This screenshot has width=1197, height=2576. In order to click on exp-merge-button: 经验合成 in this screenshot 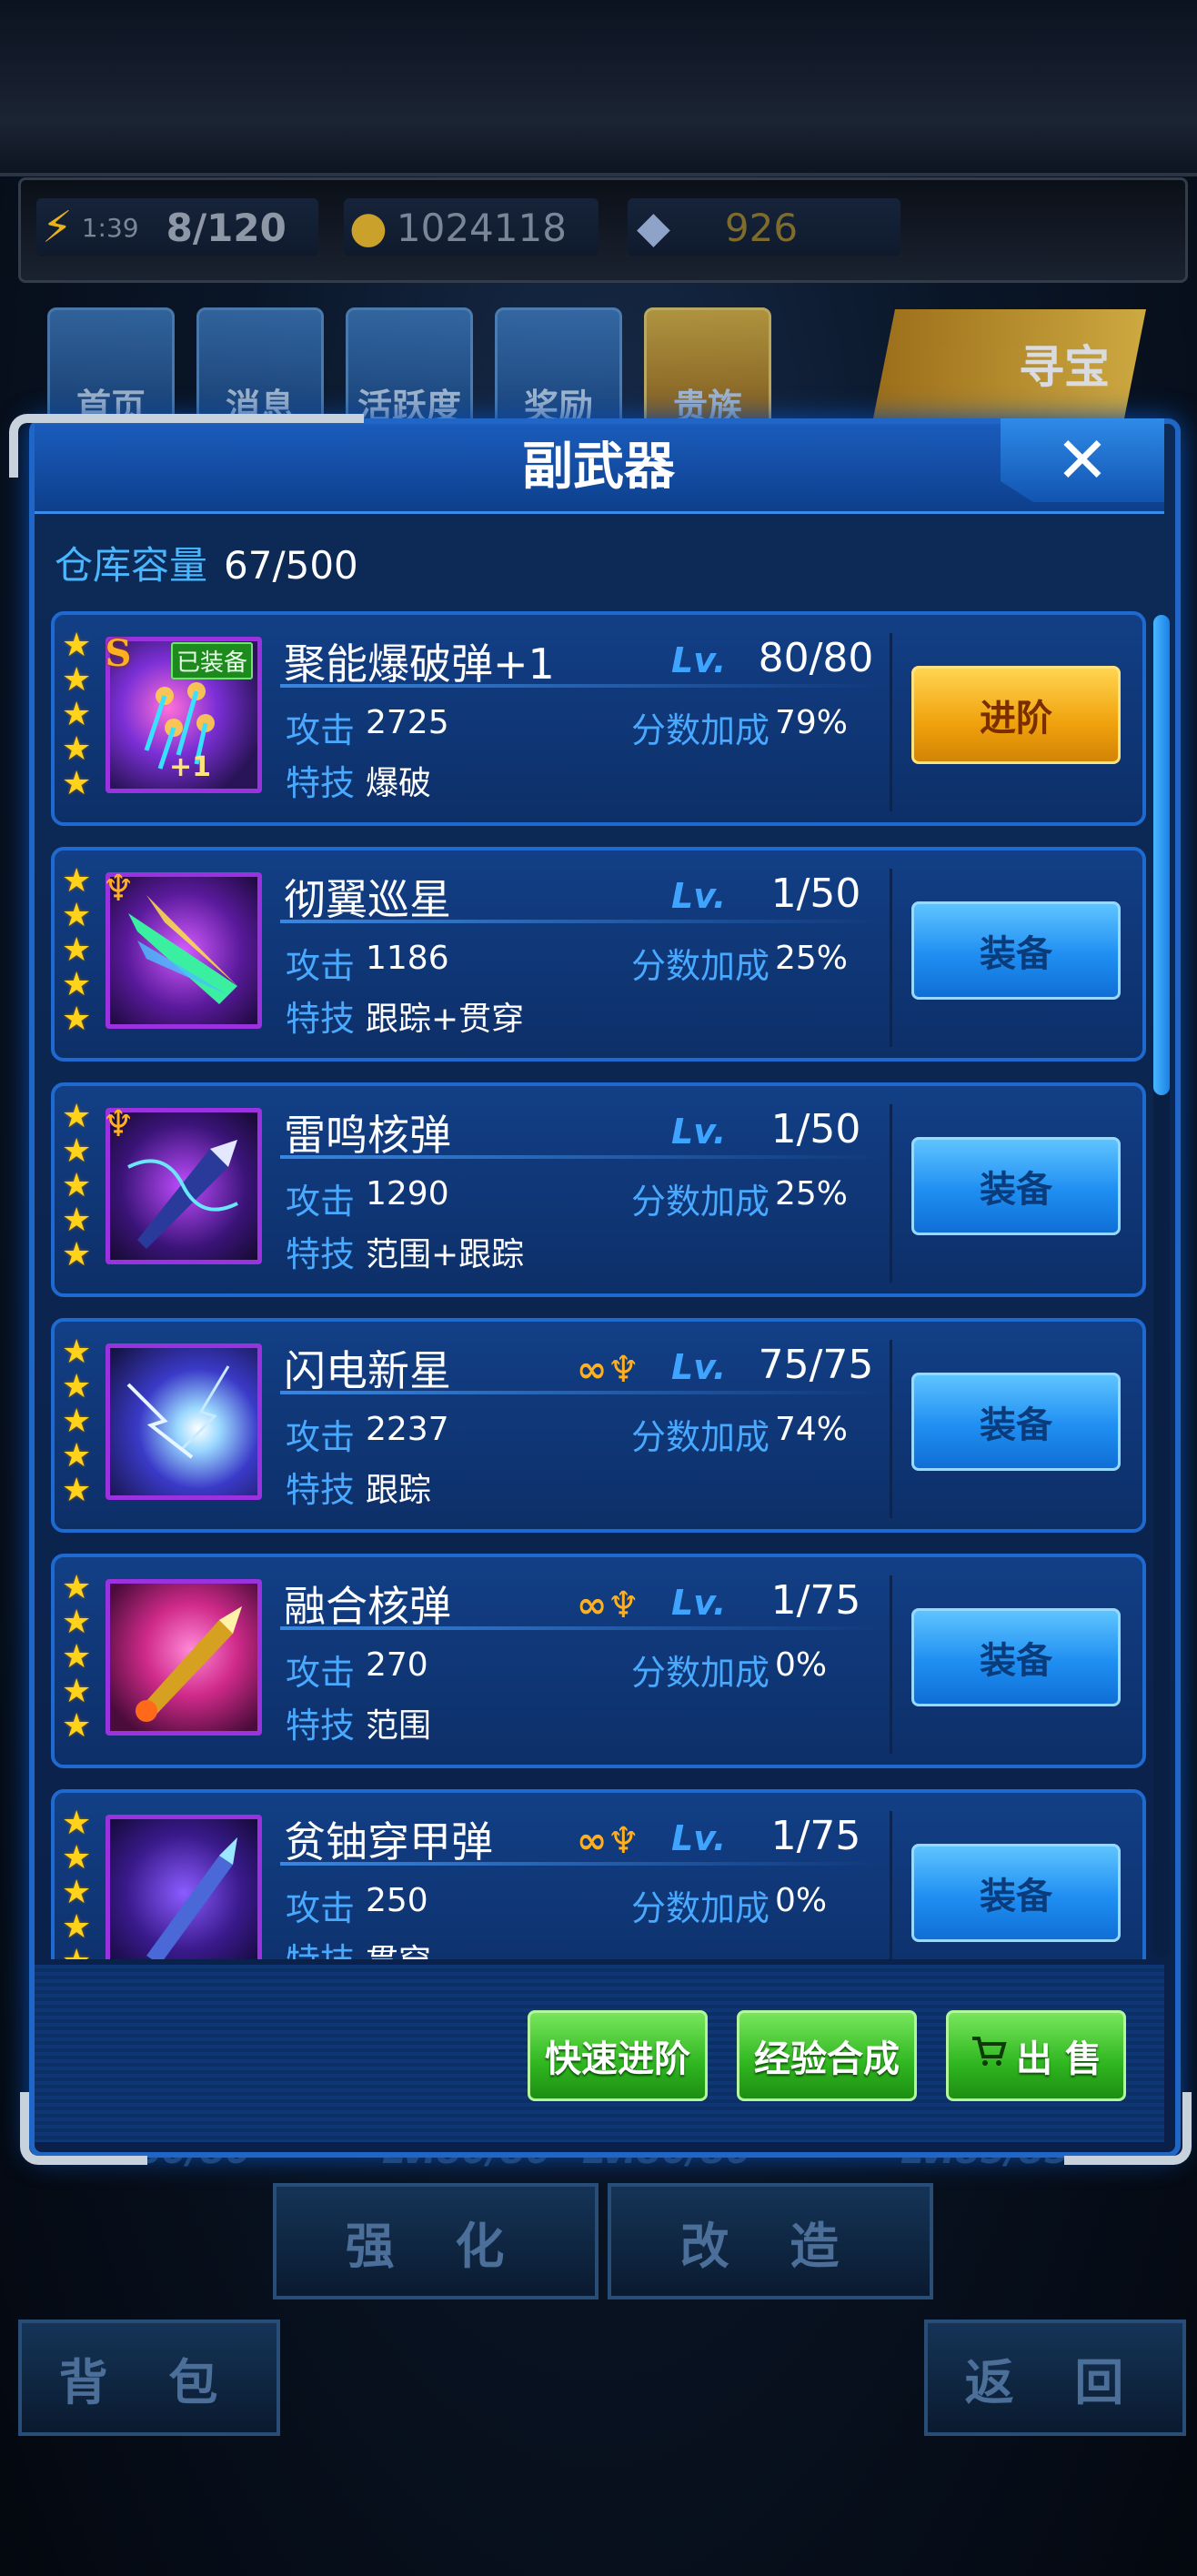, I will do `click(827, 2055)`.